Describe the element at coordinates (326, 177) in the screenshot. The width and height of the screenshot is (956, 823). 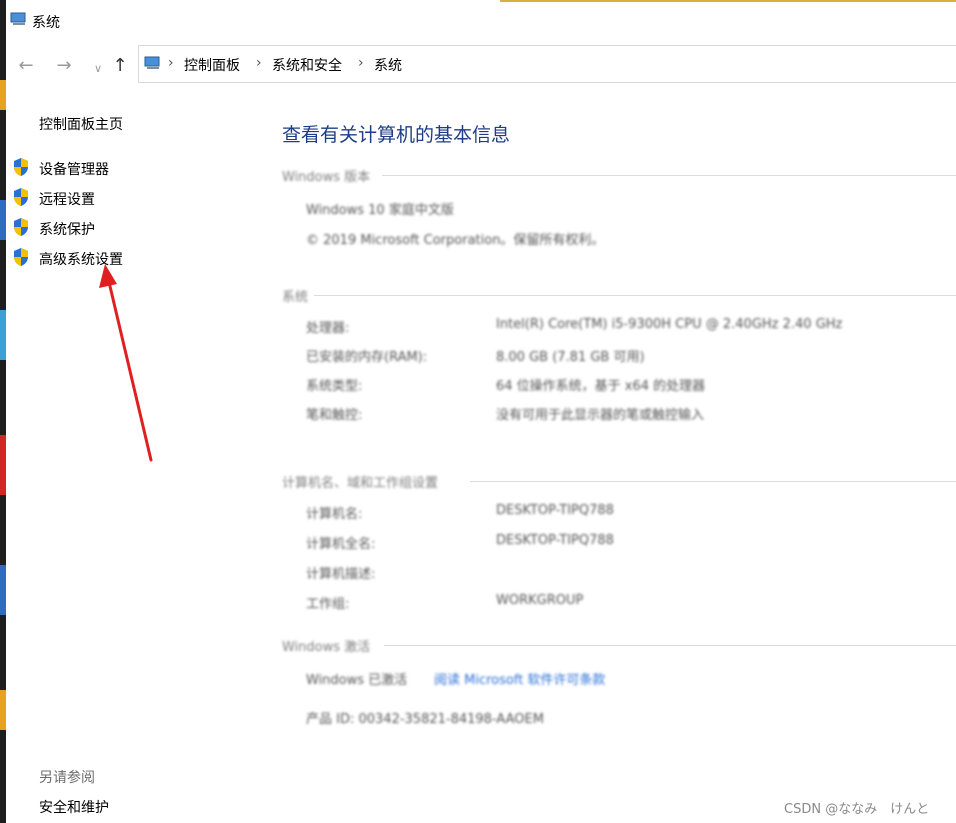
I see `section-heading-edition: Windows 版本` at that location.